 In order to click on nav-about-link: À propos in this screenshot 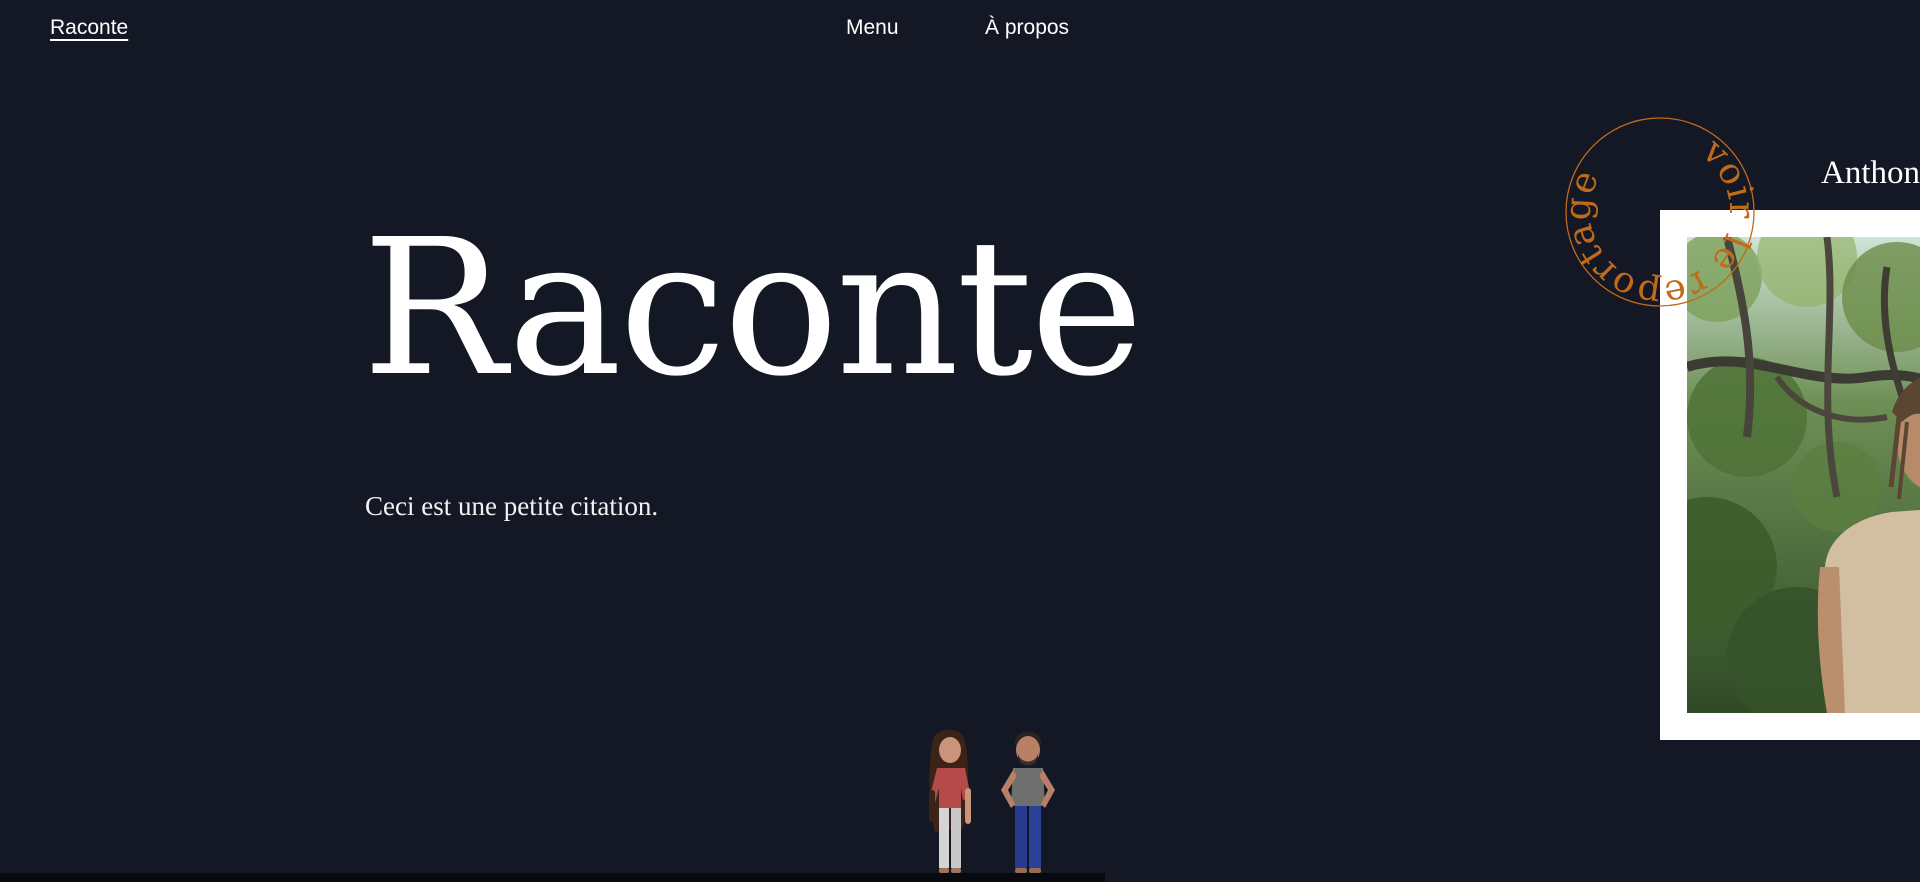, I will do `click(1027, 28)`.